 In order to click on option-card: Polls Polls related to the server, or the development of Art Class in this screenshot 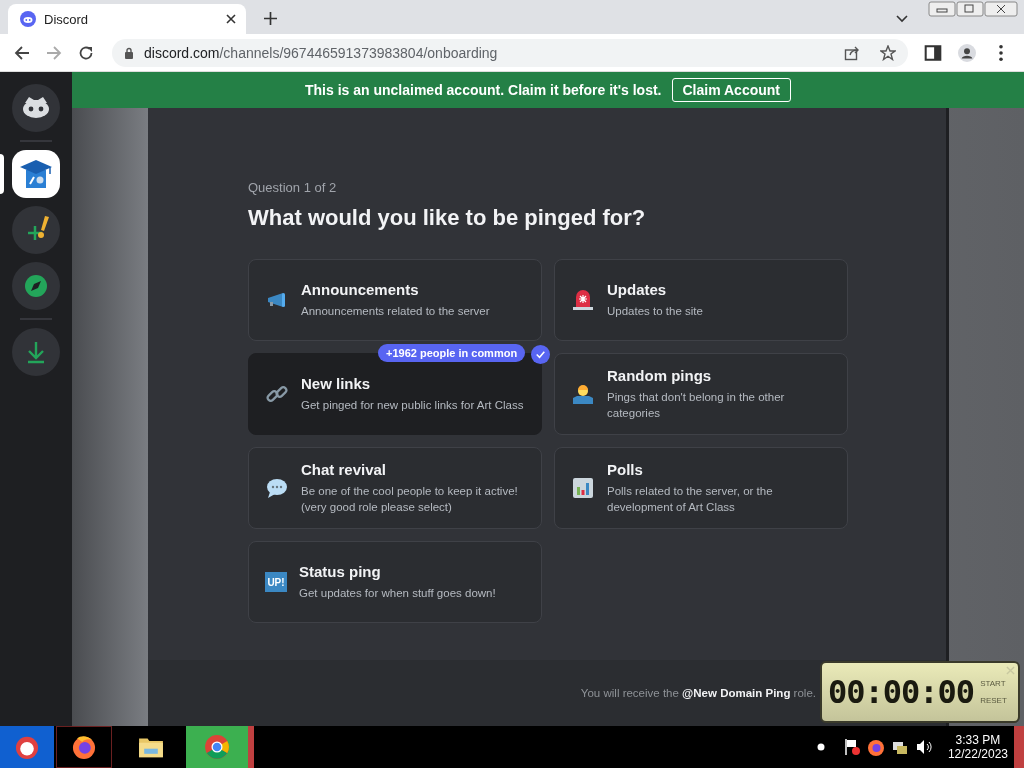, I will do `click(701, 488)`.